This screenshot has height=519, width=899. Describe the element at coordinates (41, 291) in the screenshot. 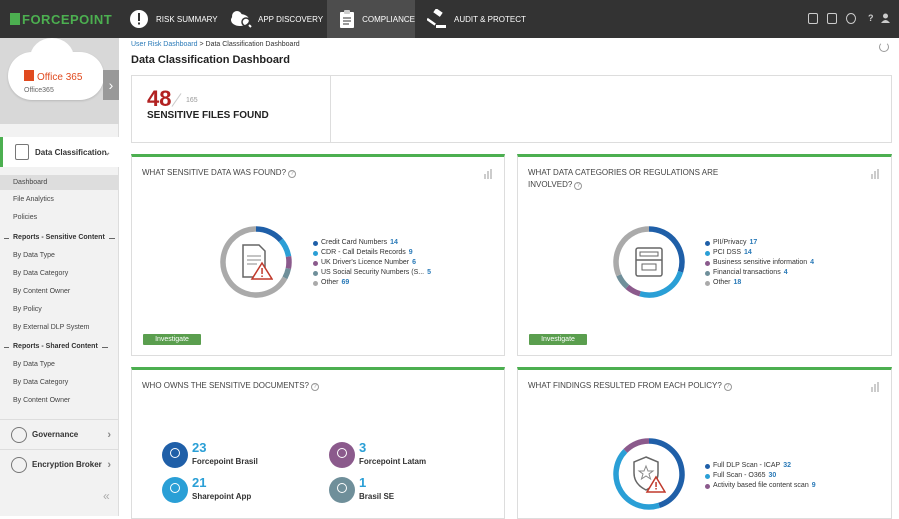

I see `sidebar-item-by-content-owner: By Content Owner` at that location.